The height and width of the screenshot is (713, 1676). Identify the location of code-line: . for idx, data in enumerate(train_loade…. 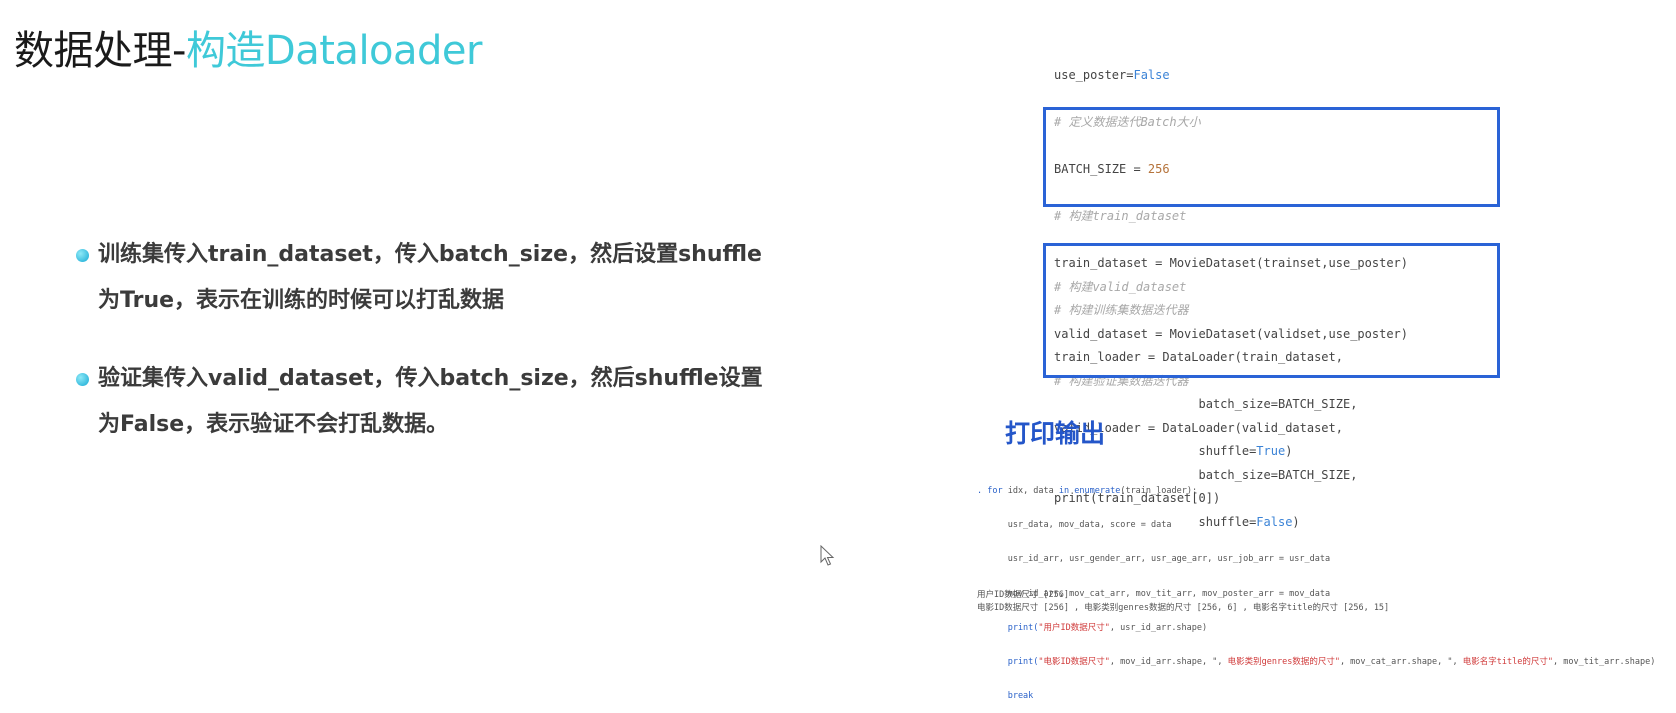
(1087, 491).